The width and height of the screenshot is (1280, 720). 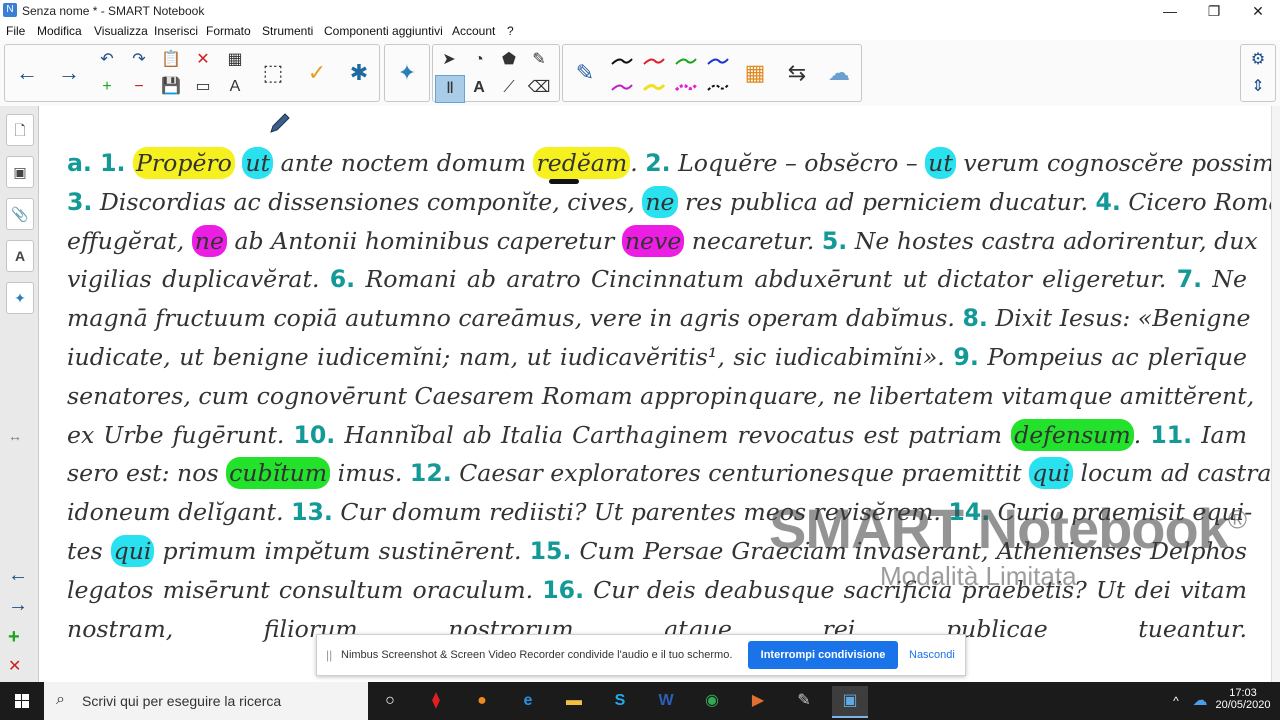 What do you see at coordinates (804, 701) in the screenshot?
I see `paint-icon: ✎` at bounding box center [804, 701].